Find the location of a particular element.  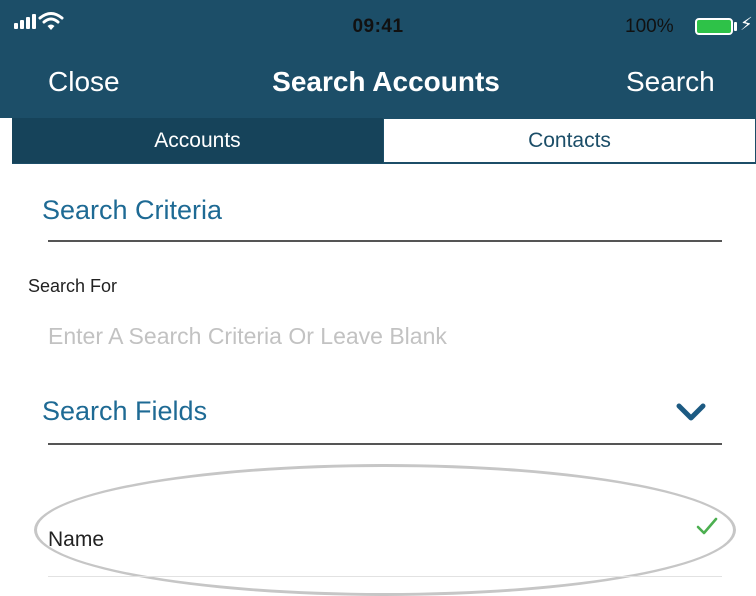

search-field-name-row: Name is located at coordinates (393, 540).